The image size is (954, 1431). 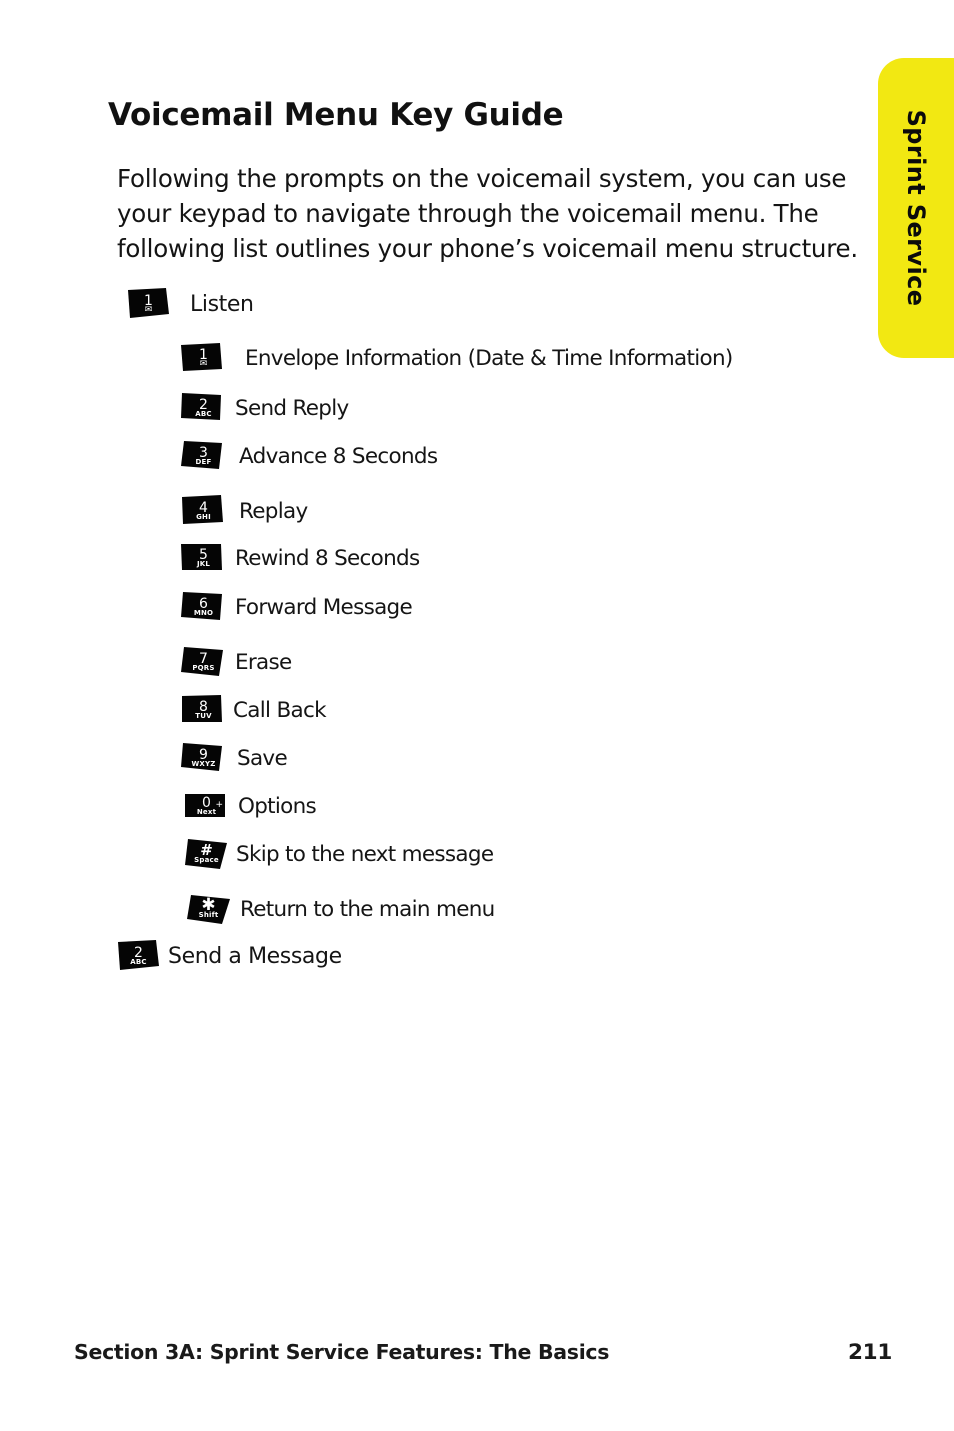 I want to click on keypad-key-3-def: 3 DEF, so click(x=203, y=456).